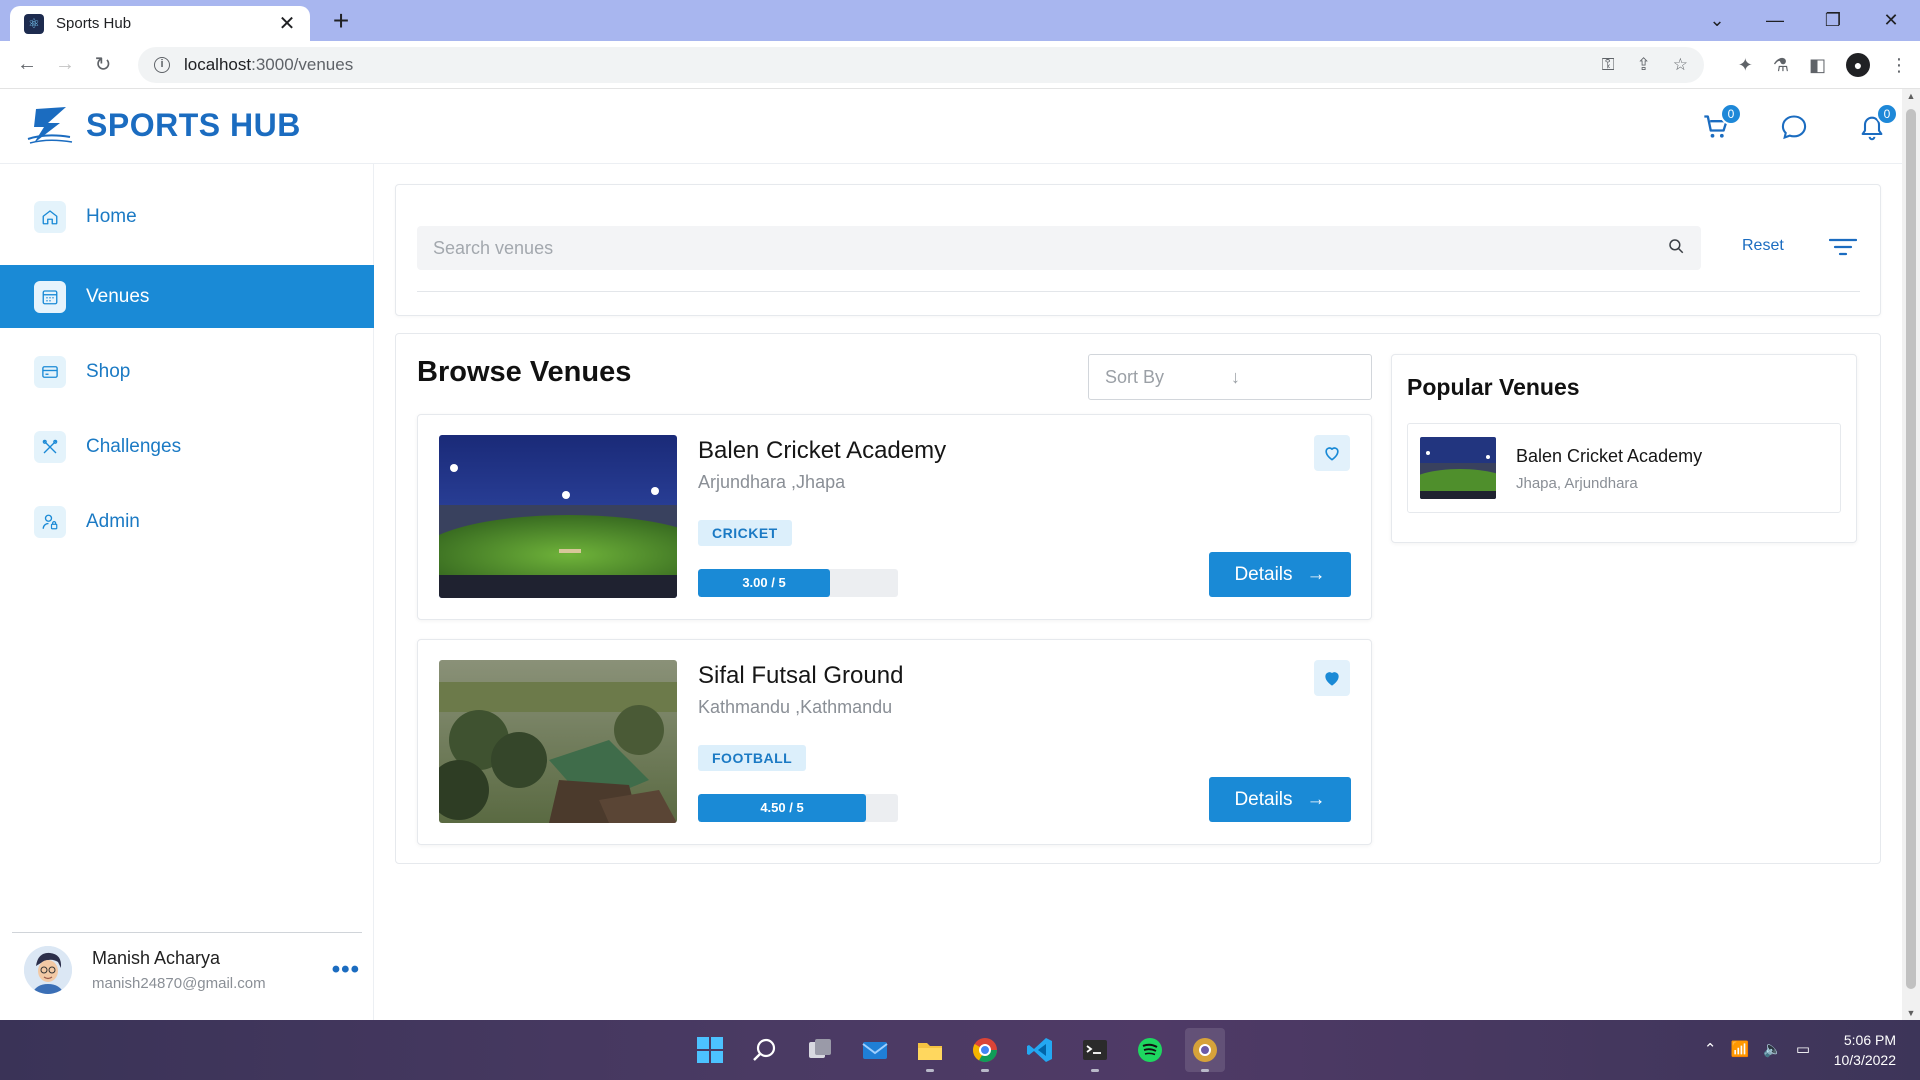 This screenshot has height=1080, width=1920. What do you see at coordinates (1817, 65) in the screenshot?
I see `side-panel-icon: ◧` at bounding box center [1817, 65].